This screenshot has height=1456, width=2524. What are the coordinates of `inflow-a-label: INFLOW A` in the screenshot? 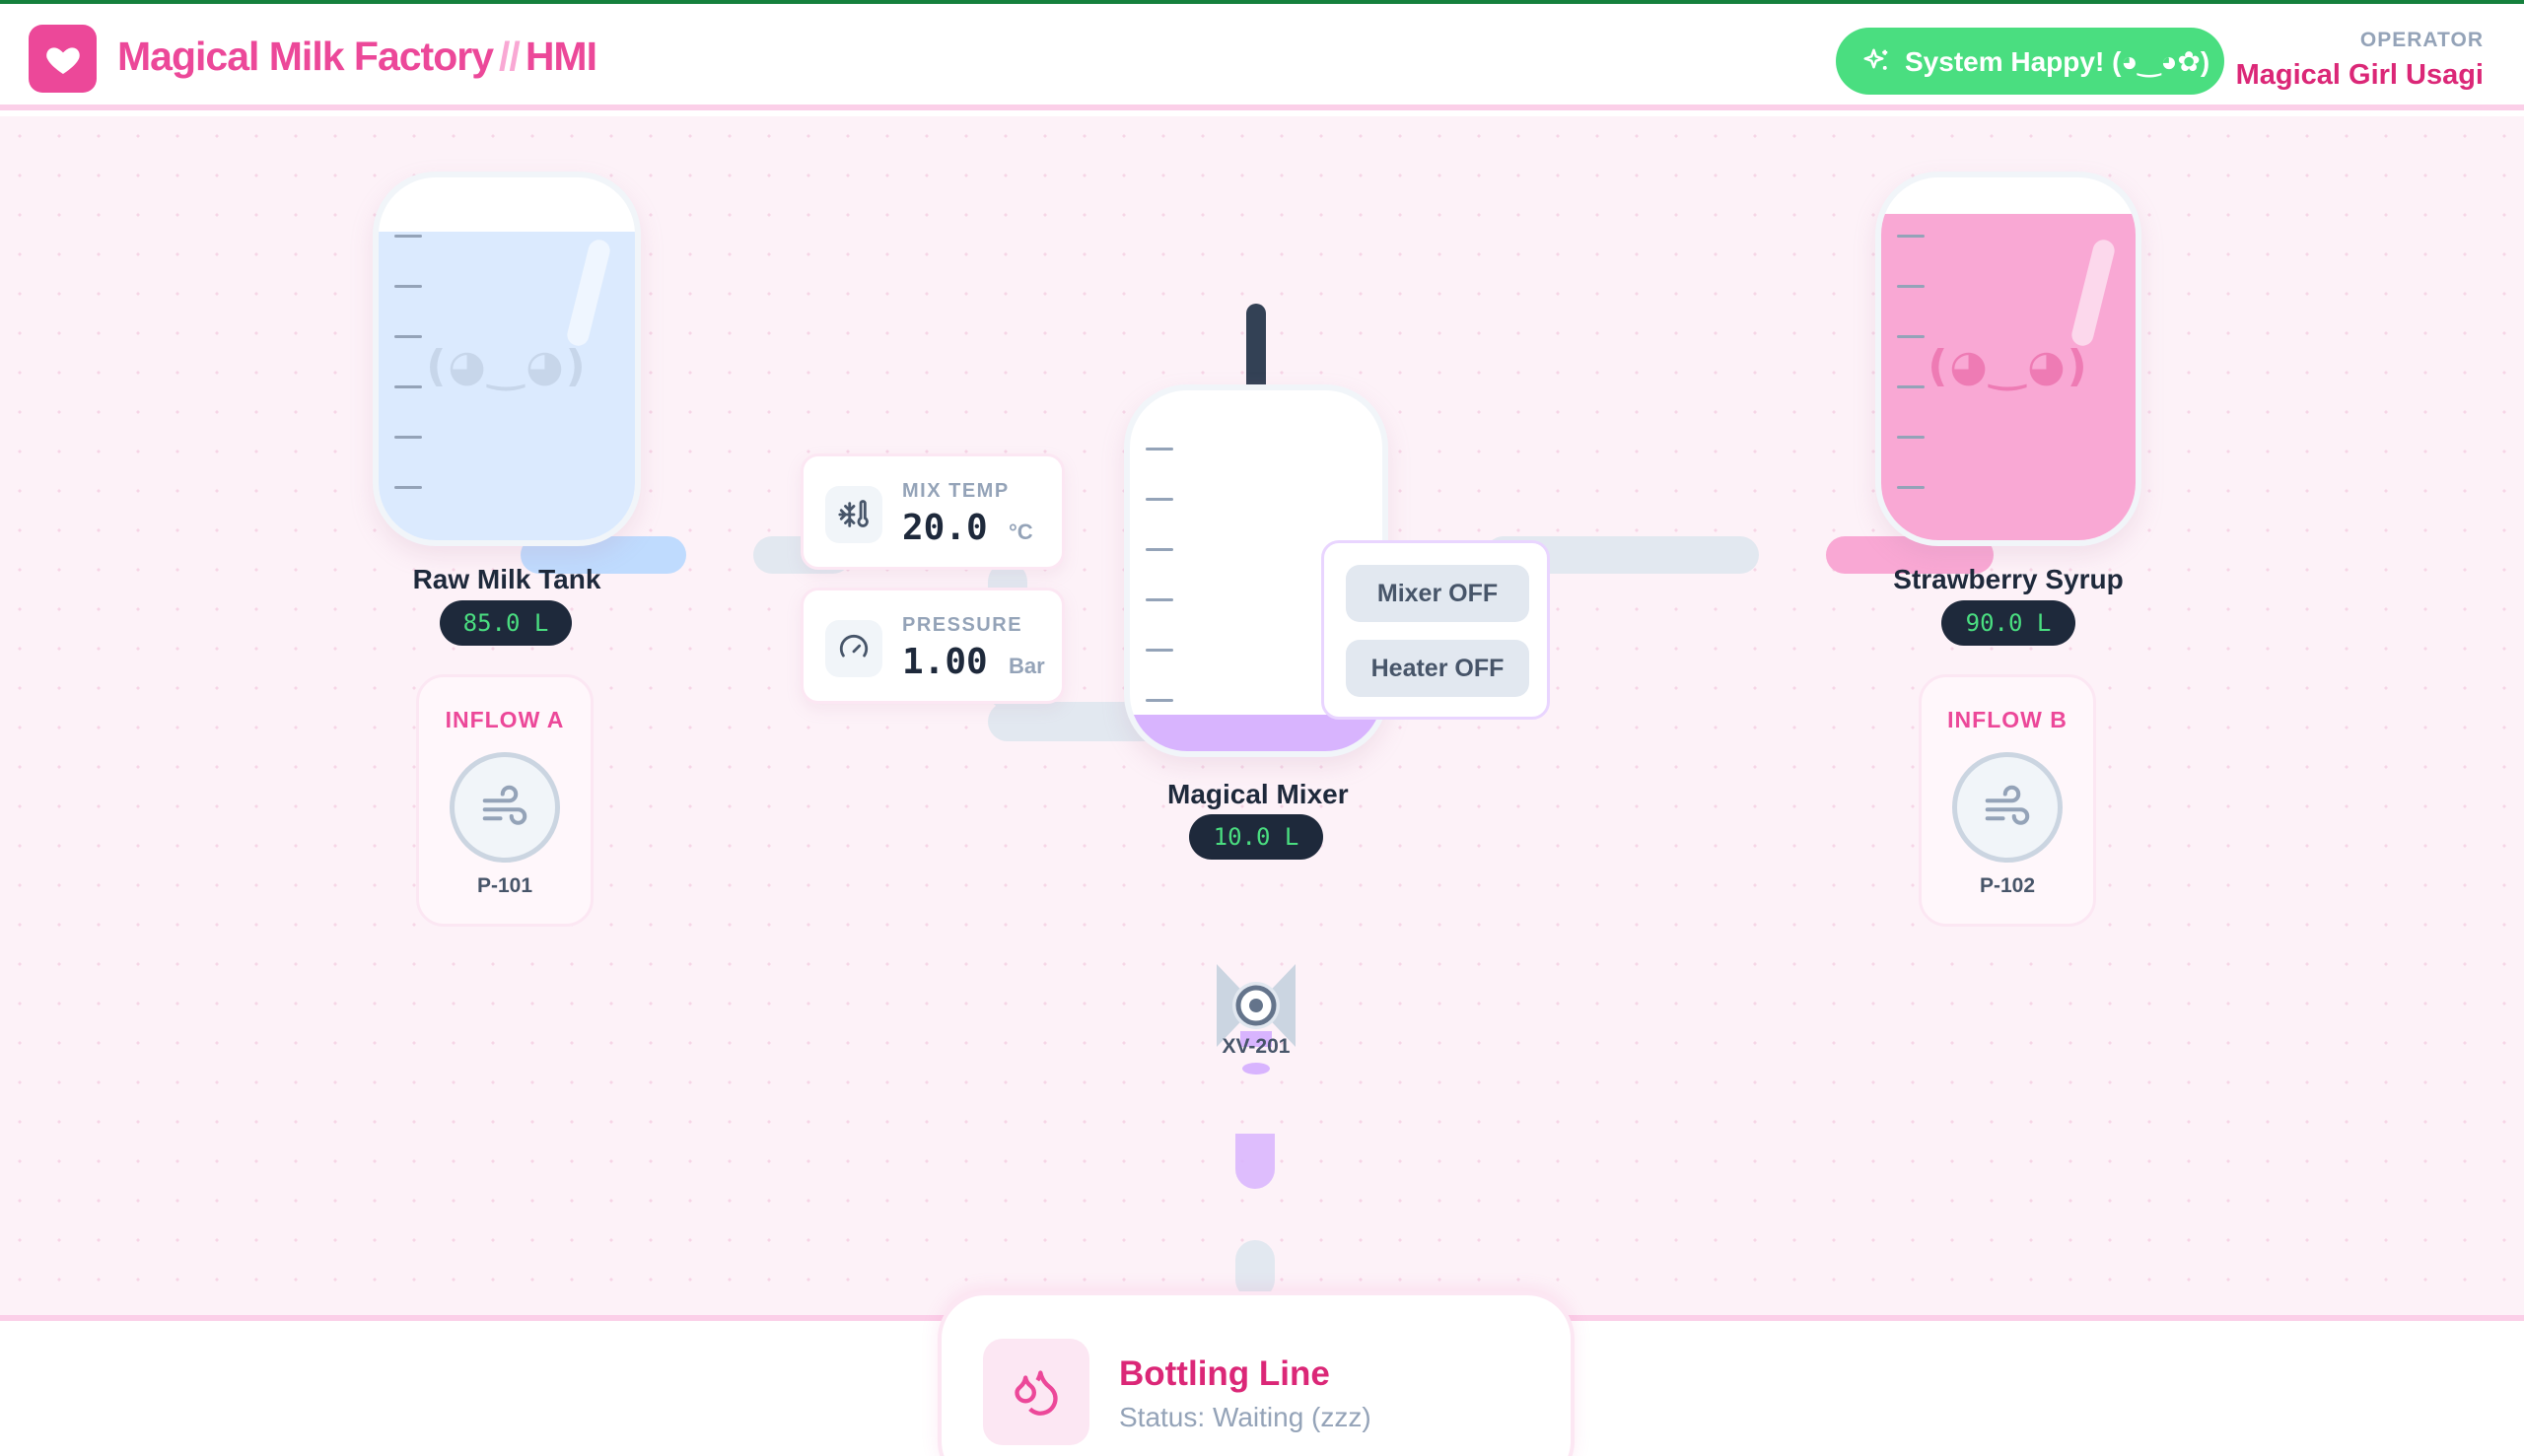 It's located at (505, 719).